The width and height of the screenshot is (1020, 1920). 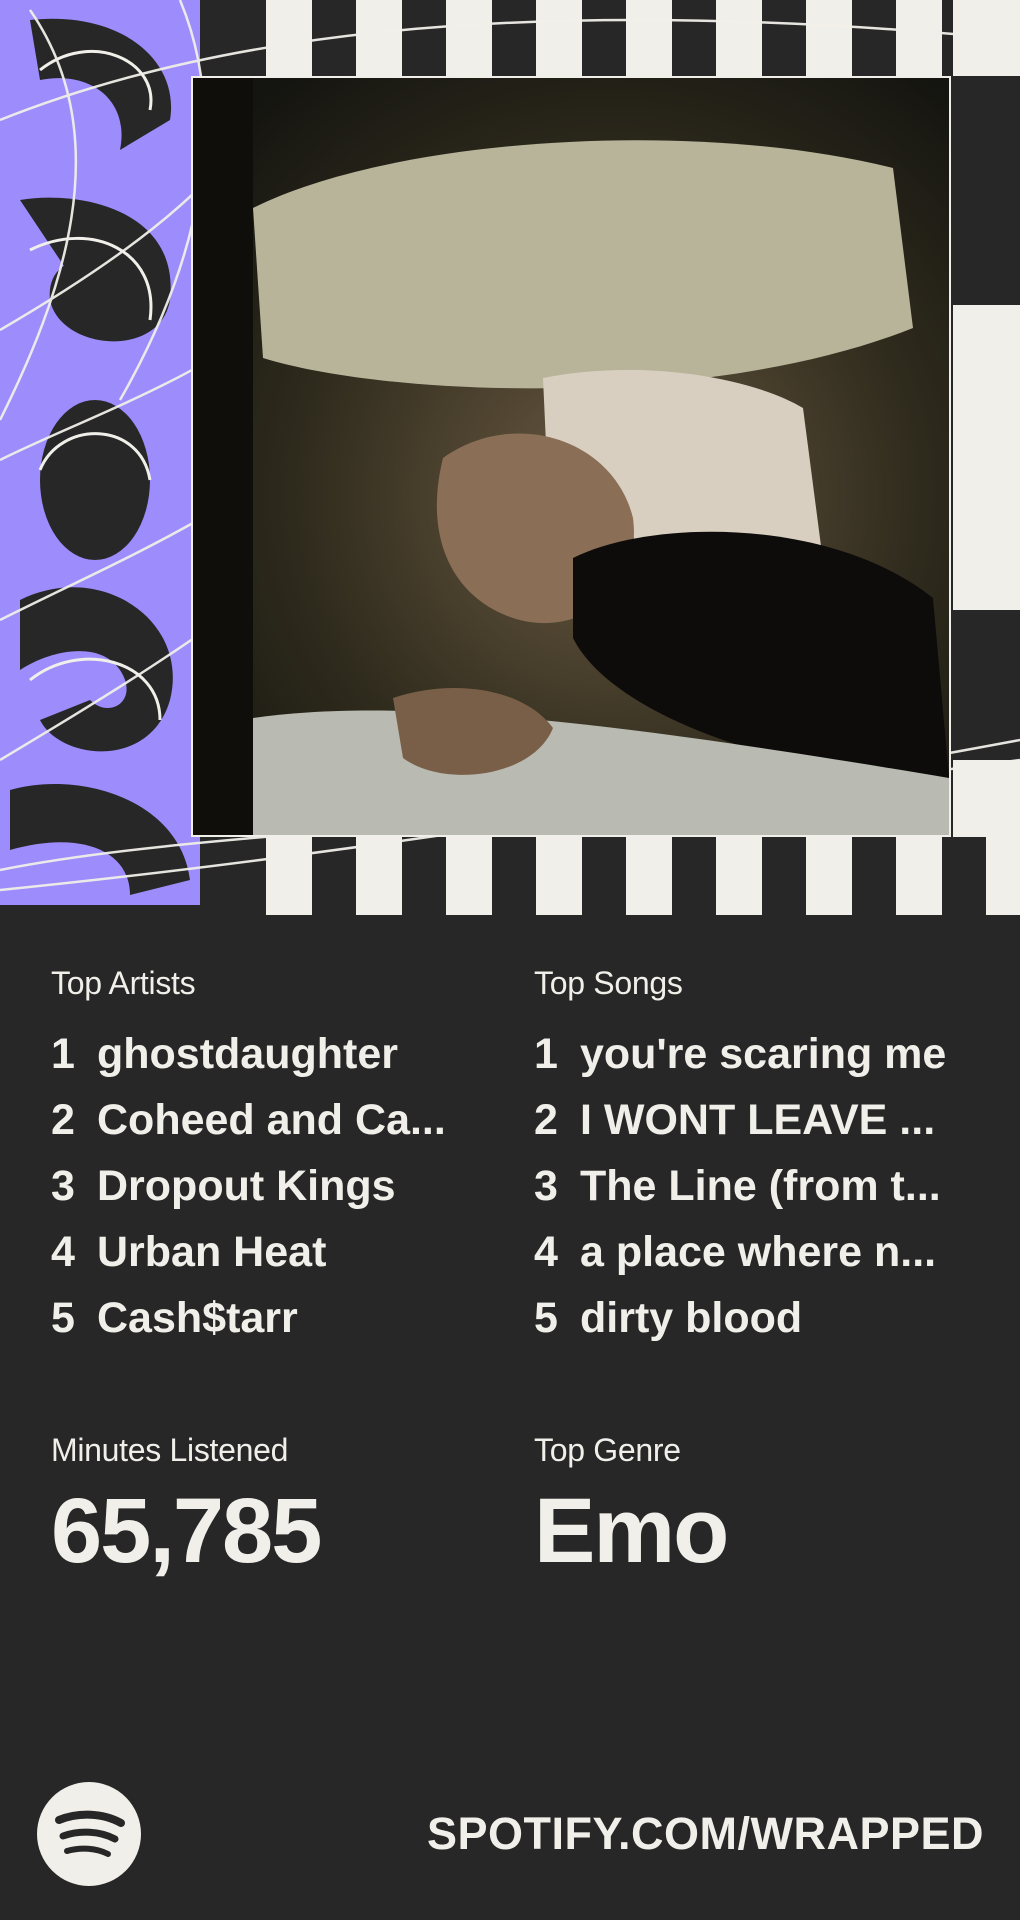 What do you see at coordinates (170, 1450) in the screenshot?
I see `minutes-label: Minutes Listened` at bounding box center [170, 1450].